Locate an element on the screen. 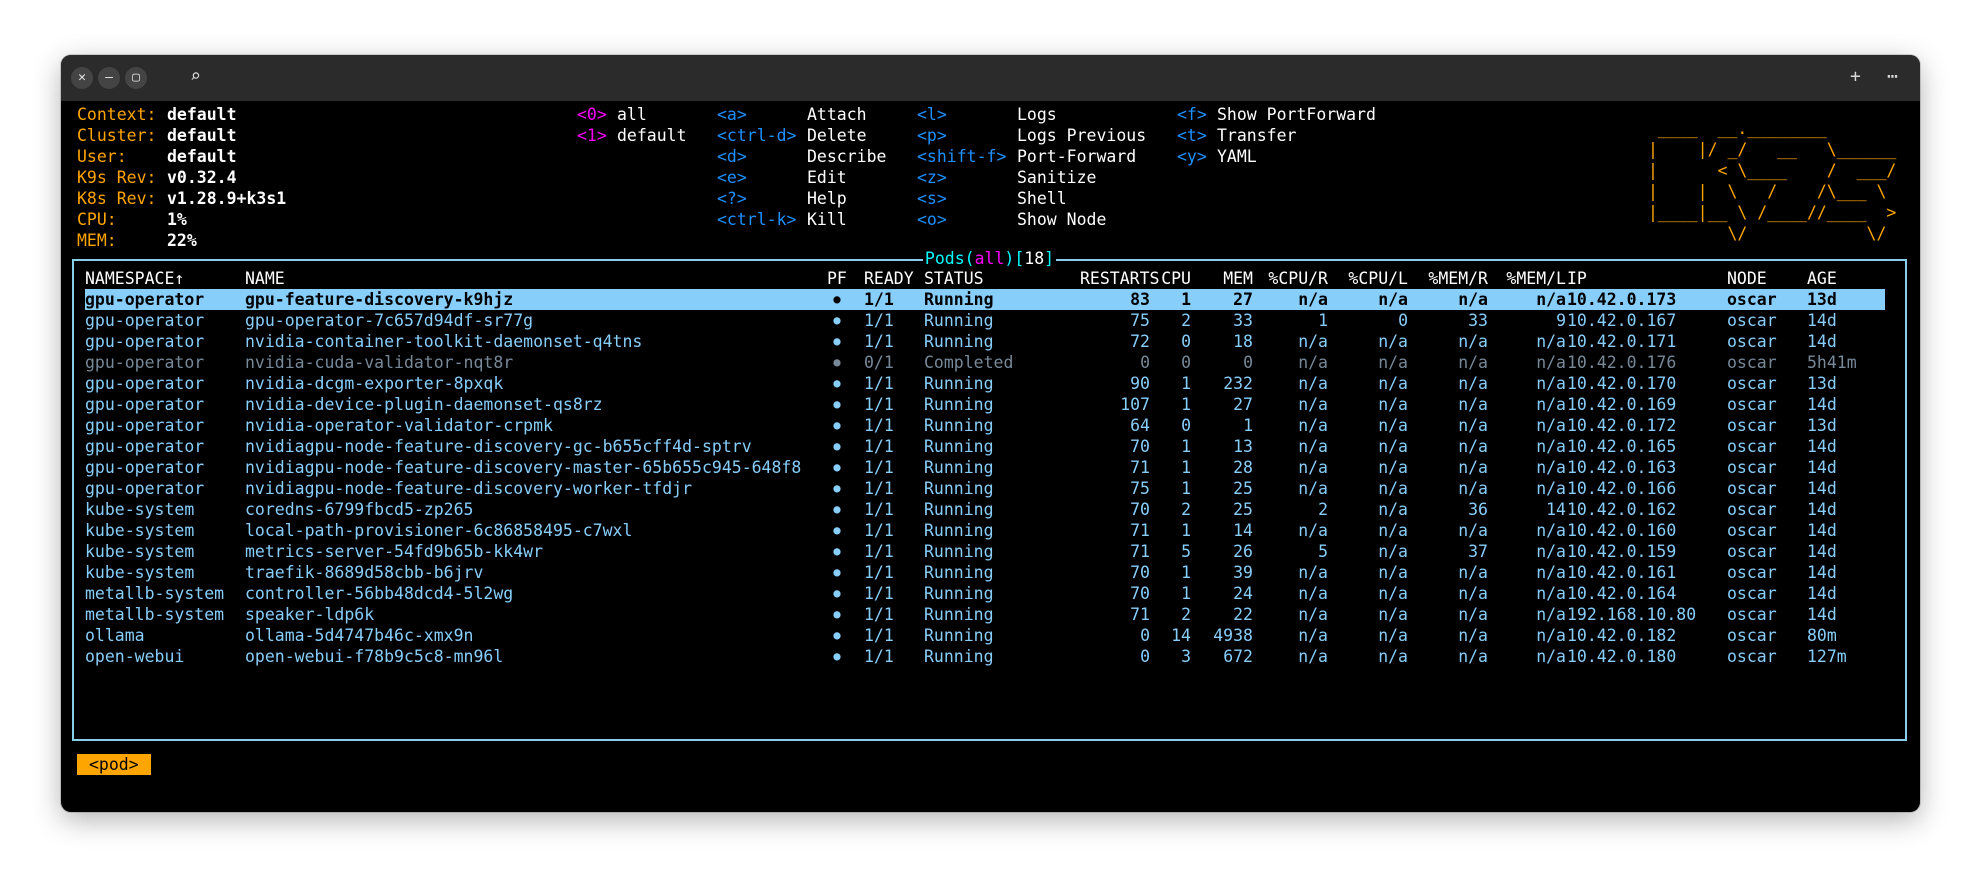  column-header: READY is located at coordinates (891, 278).